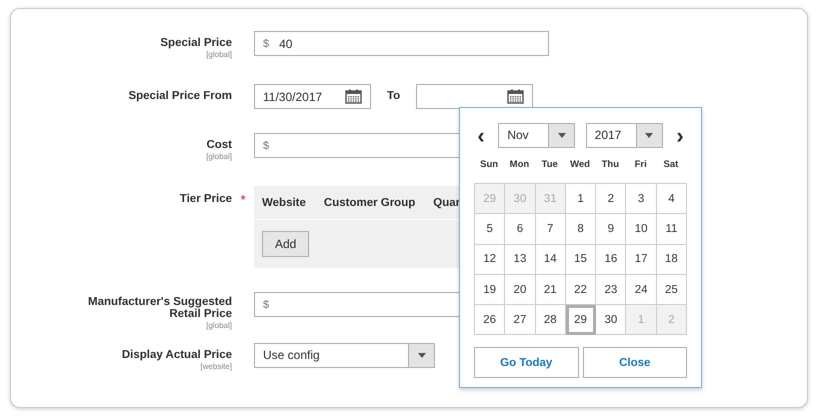  I want to click on field-label: To, so click(393, 96).